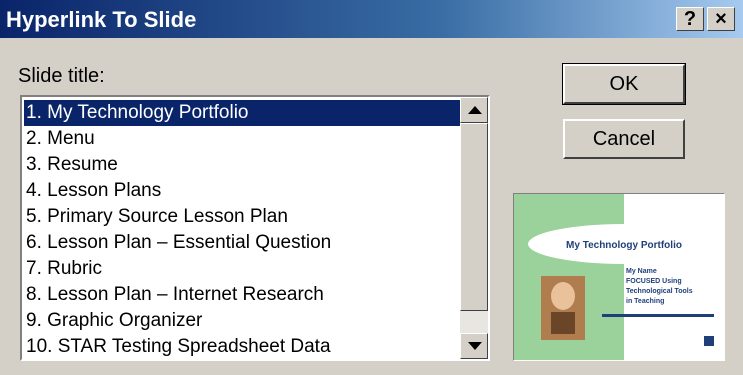 Image resolution: width=743 pixels, height=375 pixels. What do you see at coordinates (474, 217) in the screenshot?
I see `scroll-thumb` at bounding box center [474, 217].